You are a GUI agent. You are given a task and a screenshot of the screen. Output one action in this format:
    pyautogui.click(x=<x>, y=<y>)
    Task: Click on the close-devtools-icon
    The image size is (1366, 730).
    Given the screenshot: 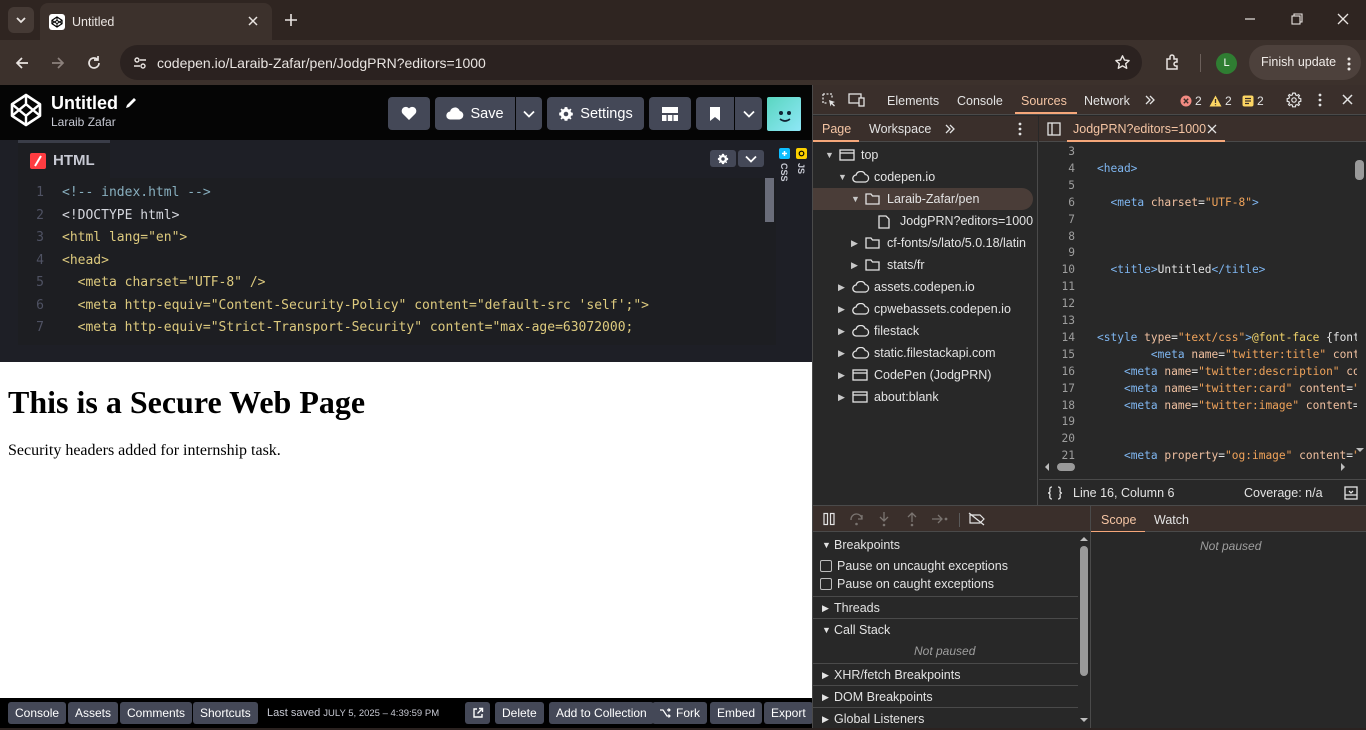 What is the action you would take?
    pyautogui.click(x=1347, y=99)
    